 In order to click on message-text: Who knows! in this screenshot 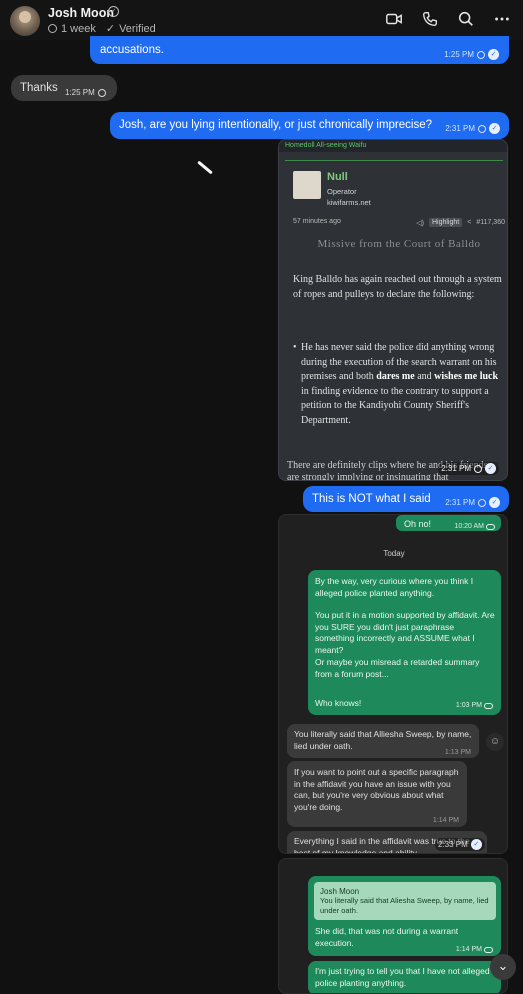, I will do `click(338, 703)`.